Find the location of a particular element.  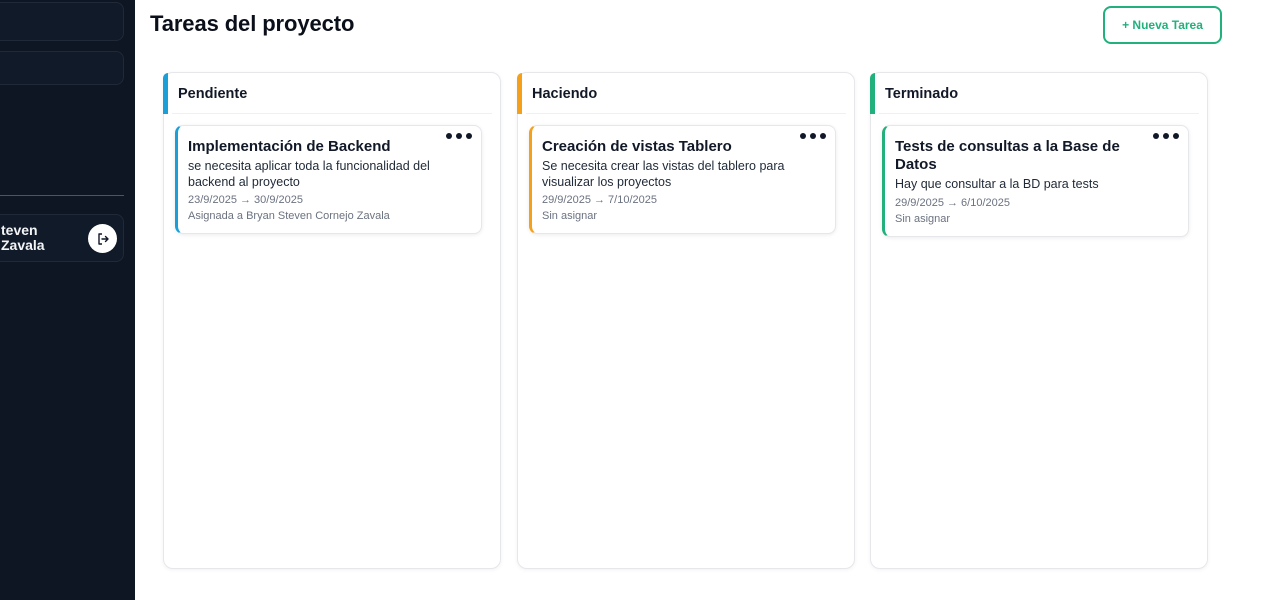

task-dates: 29/9/2025 → 7/10/2025 is located at coordinates (599, 200).